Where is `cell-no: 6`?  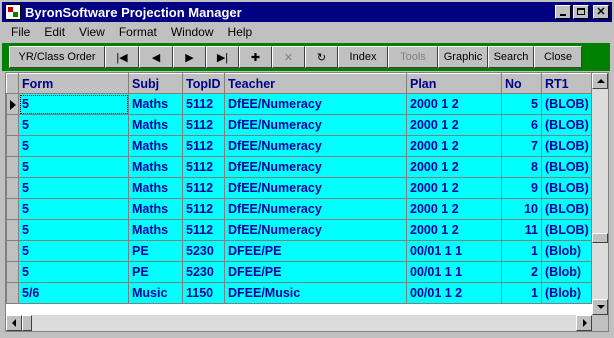 cell-no: 6 is located at coordinates (521, 125).